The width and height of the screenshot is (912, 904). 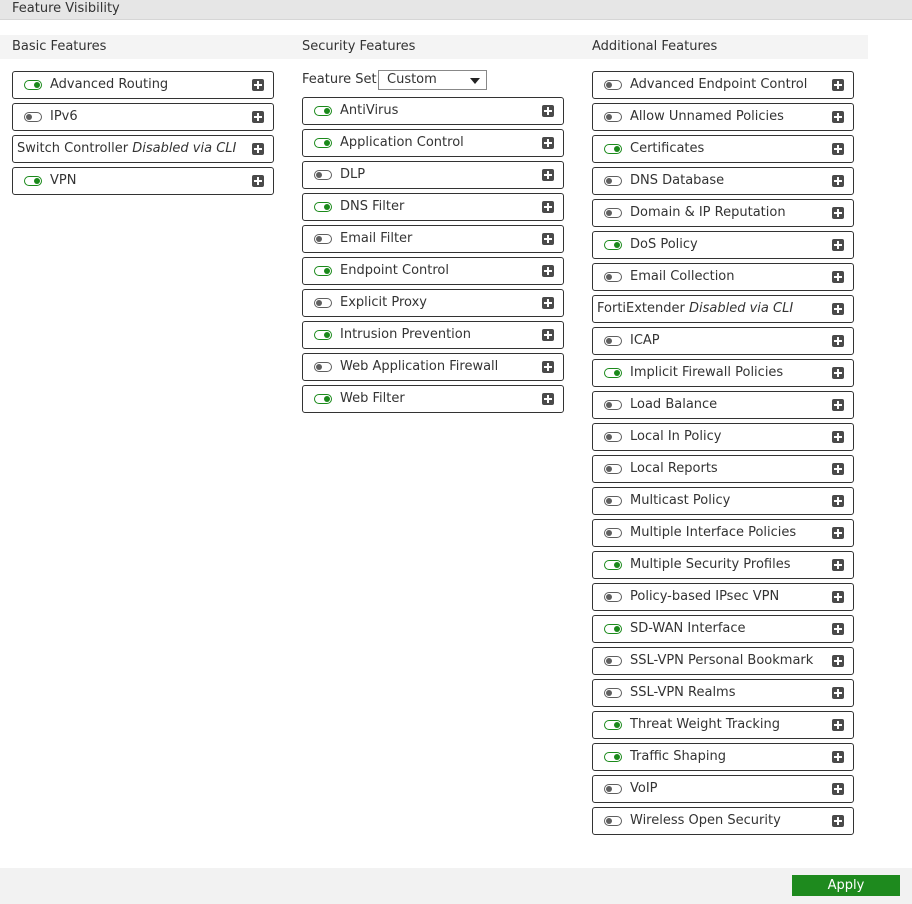 What do you see at coordinates (63, 180) in the screenshot?
I see `feature-name: VPN` at bounding box center [63, 180].